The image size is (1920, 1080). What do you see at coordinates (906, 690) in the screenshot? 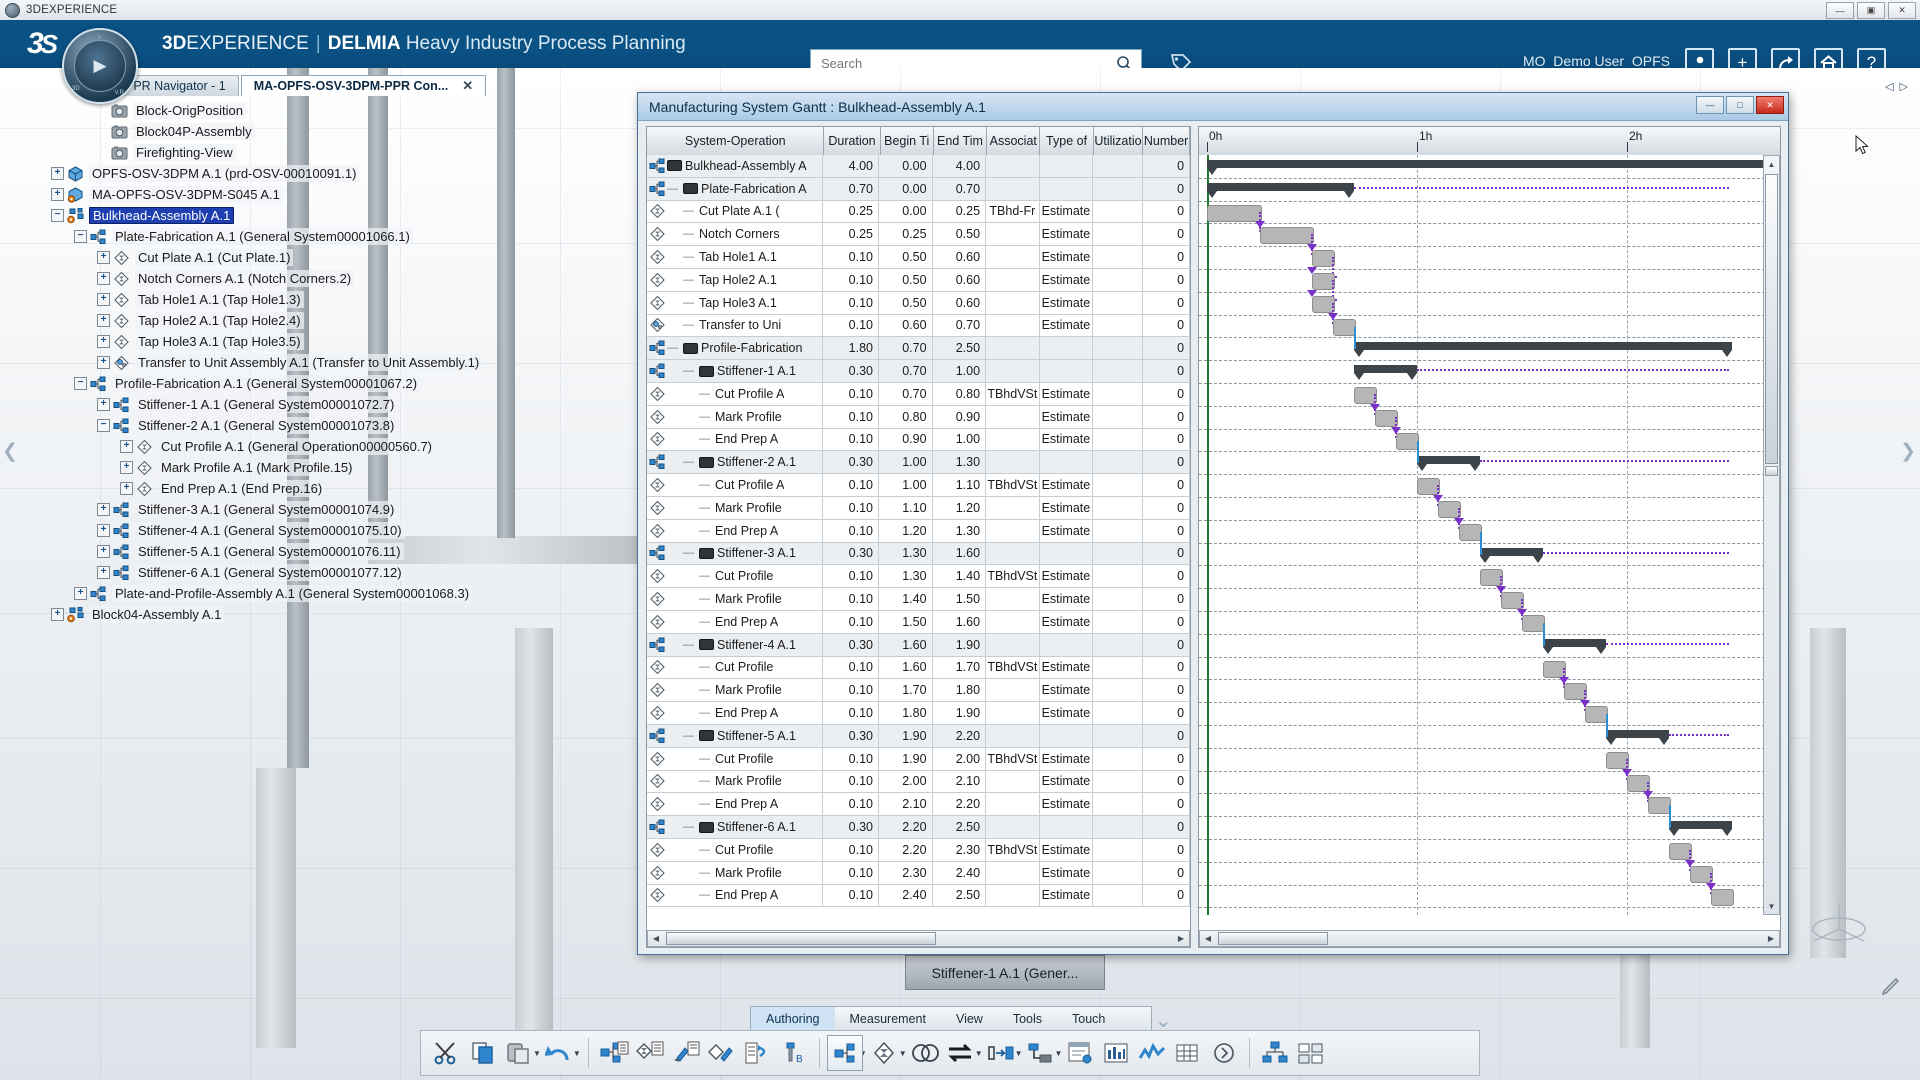
I see `cell-begin: 1.70` at bounding box center [906, 690].